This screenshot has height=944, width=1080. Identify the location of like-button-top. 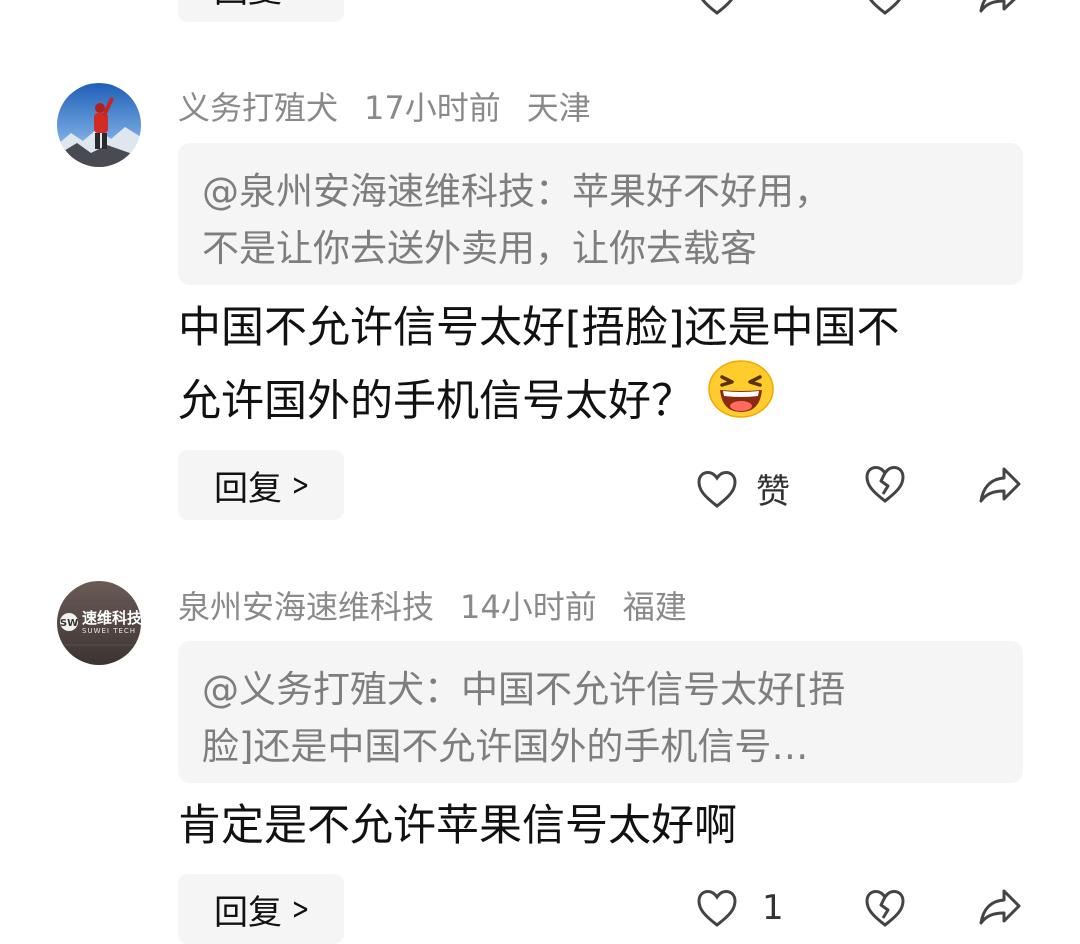
(717, 8).